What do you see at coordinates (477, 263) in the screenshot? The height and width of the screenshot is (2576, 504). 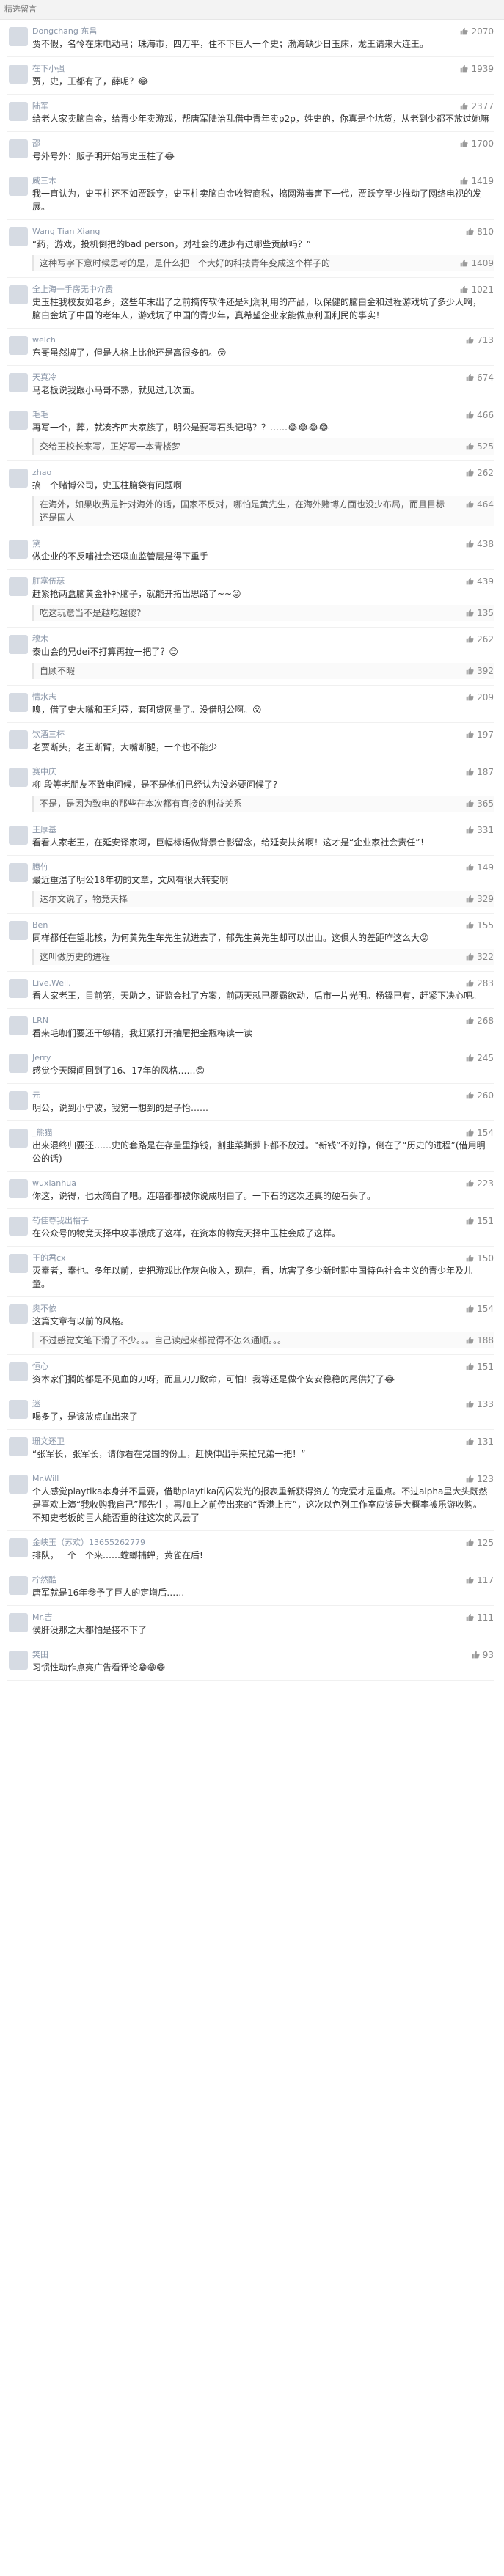 I see `reply-like-button: 1409` at bounding box center [477, 263].